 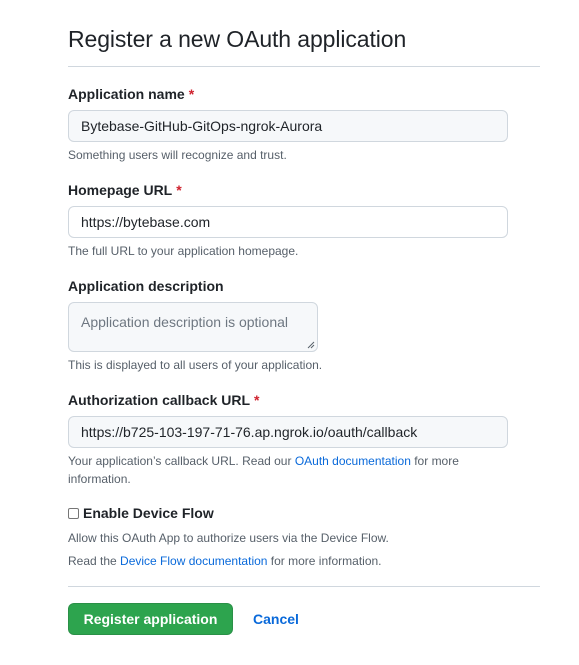 I want to click on device-flow-docs-text-end: for more information., so click(x=324, y=561).